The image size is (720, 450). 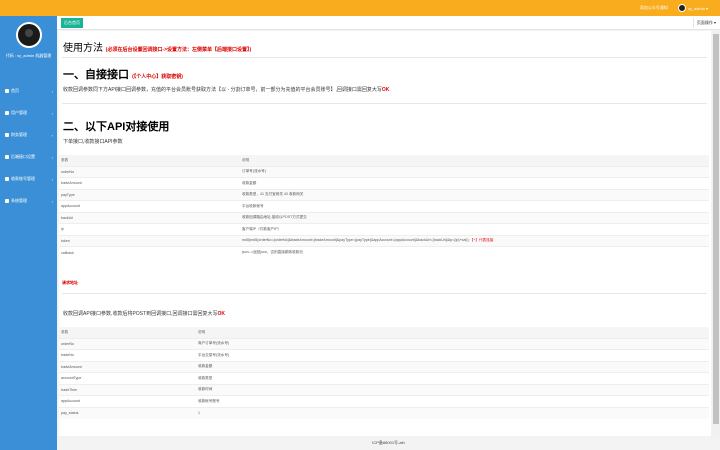 What do you see at coordinates (474, 206) in the screenshot?
I see `table-cell: 平台收款帐号` at bounding box center [474, 206].